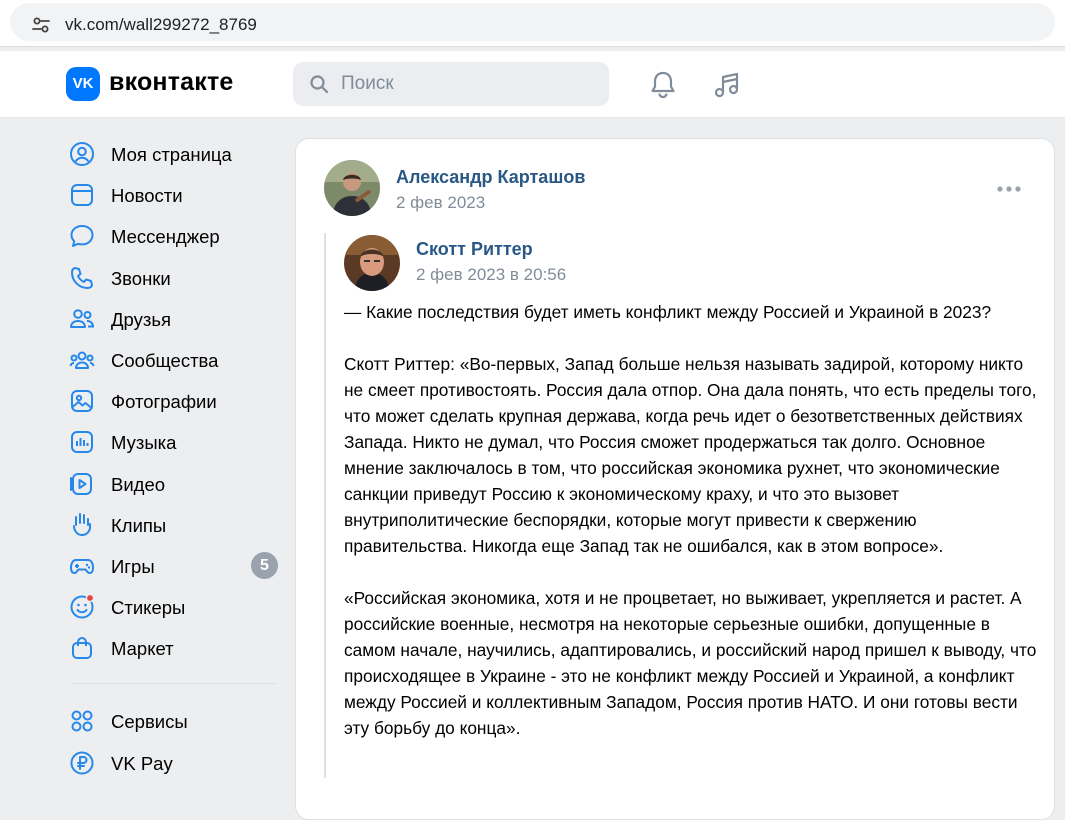 The height and width of the screenshot is (820, 1065). I want to click on menu-label: Сервисы, so click(149, 722).